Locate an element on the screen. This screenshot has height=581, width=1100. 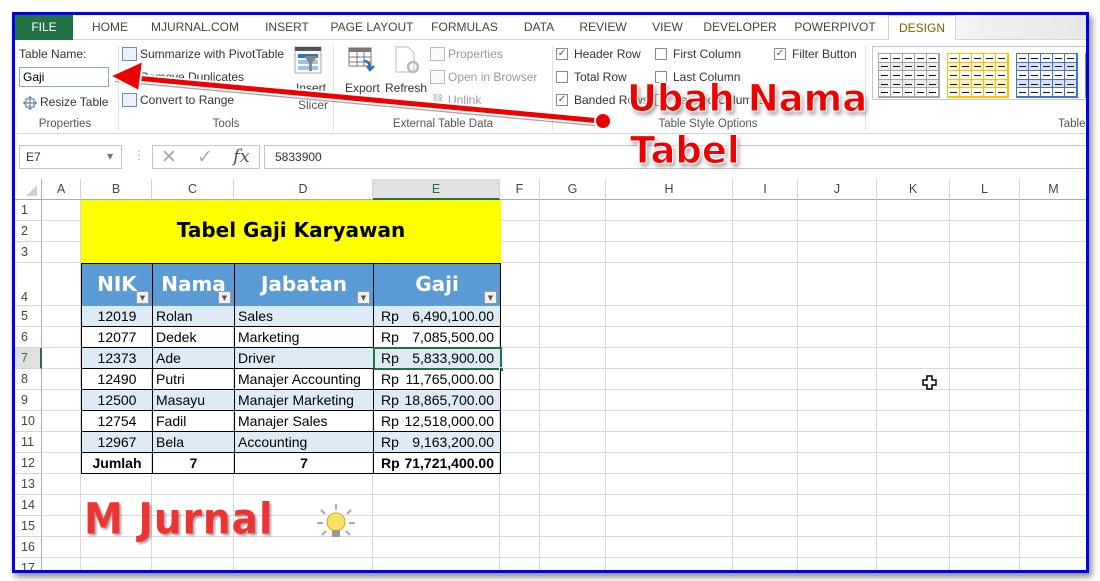
tab-mjurnal: MJURNAL.COM is located at coordinates (195, 27).